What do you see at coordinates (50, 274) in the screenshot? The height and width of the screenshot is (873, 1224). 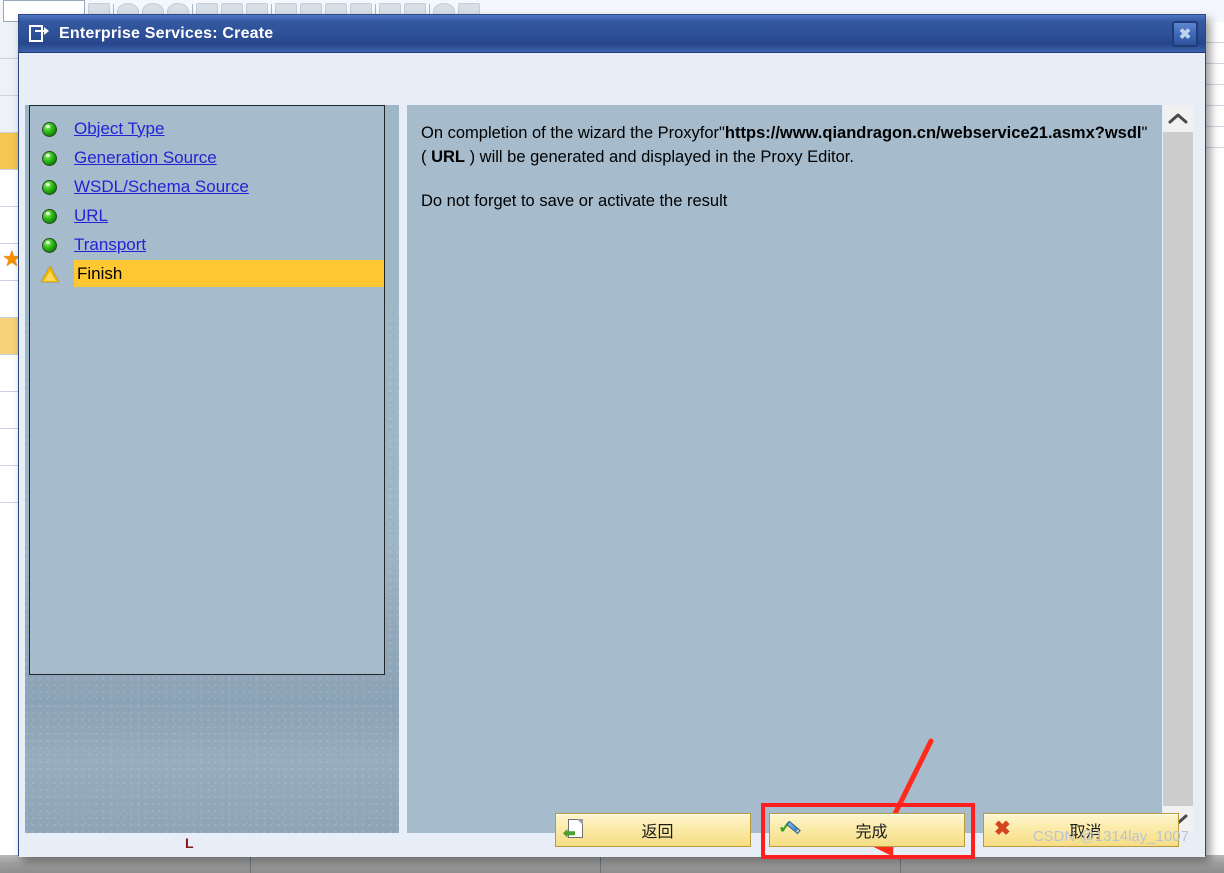 I see `warning-triangle-icon` at bounding box center [50, 274].